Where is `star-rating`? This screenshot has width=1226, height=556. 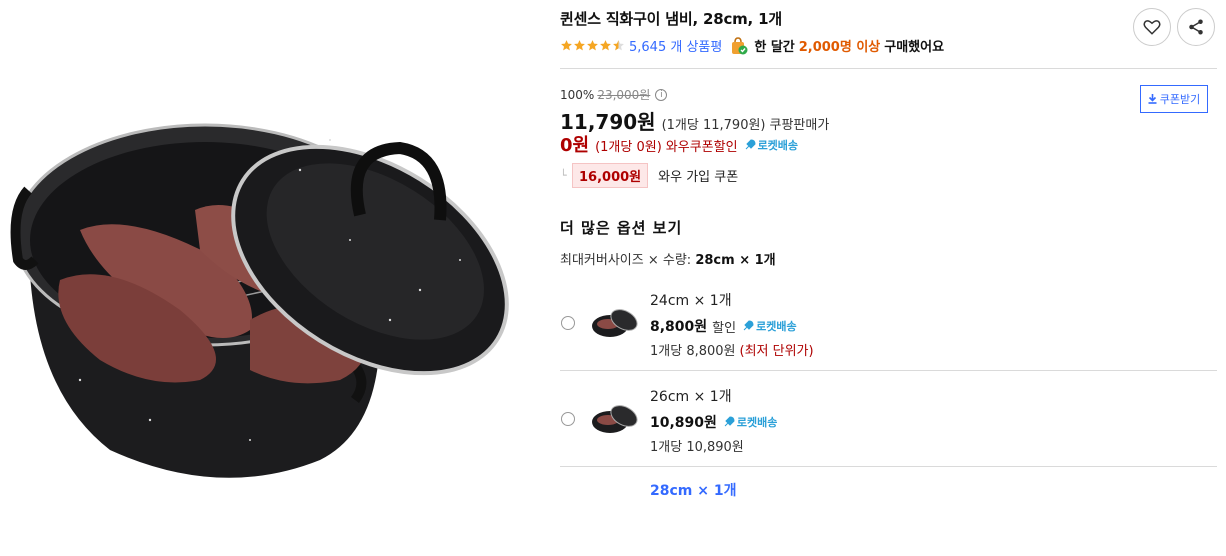 star-rating is located at coordinates (592, 45).